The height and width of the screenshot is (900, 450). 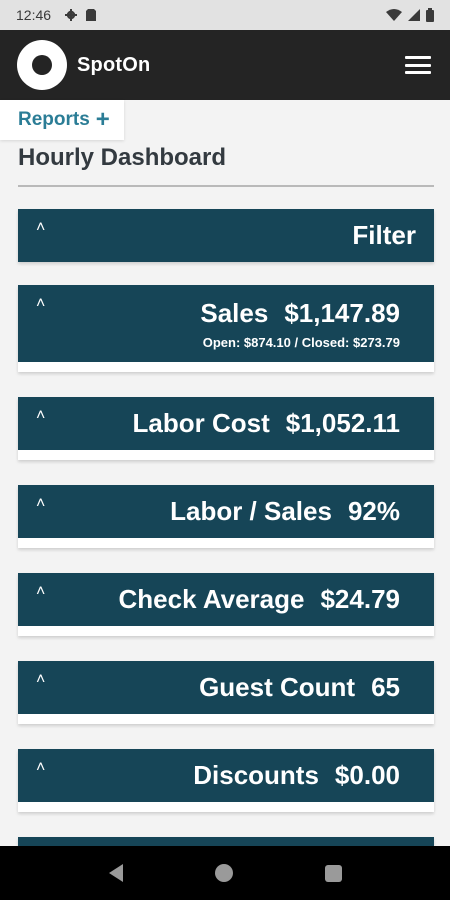 I want to click on labor-cost-card: ˄ Labor Cost $1,052.11, so click(x=226, y=428).